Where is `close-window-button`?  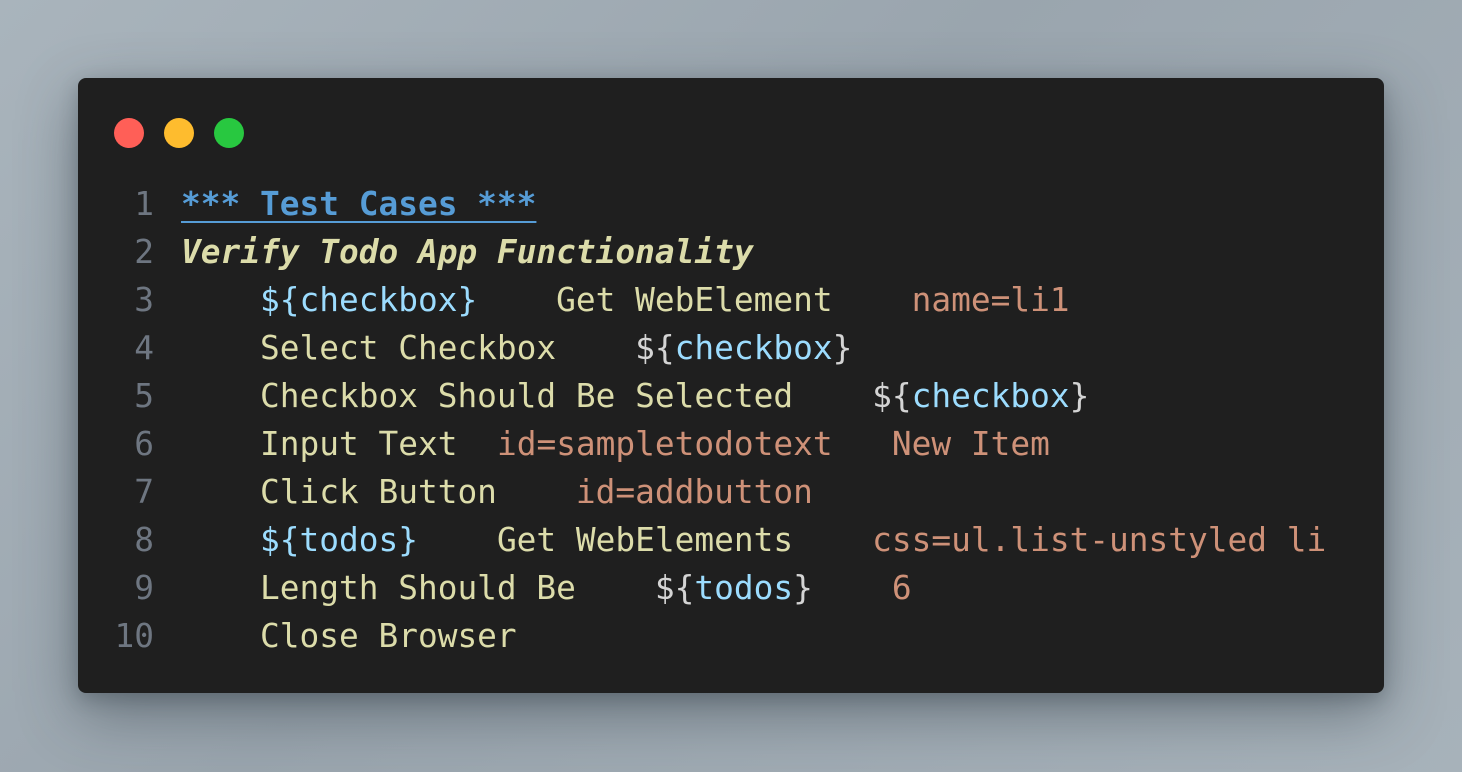
close-window-button is located at coordinates (129, 133).